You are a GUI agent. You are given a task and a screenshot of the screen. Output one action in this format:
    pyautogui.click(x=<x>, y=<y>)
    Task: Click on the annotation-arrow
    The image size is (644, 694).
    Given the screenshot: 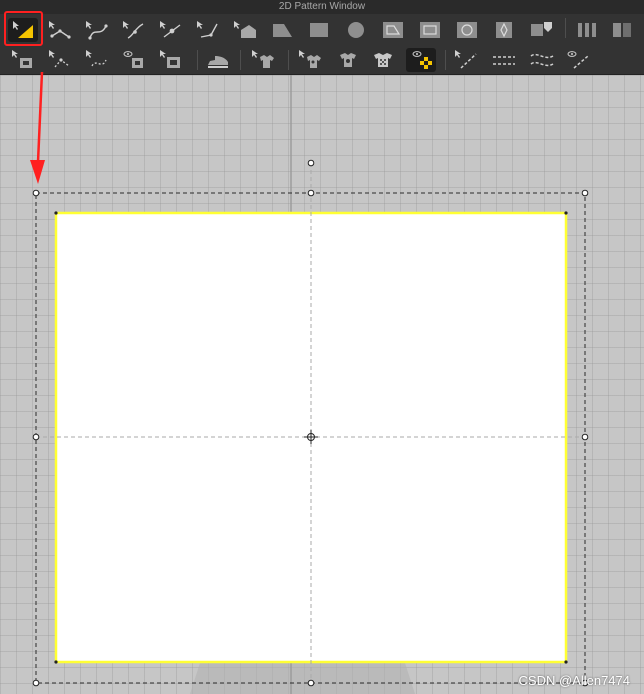 What is the action you would take?
    pyautogui.click(x=37, y=127)
    